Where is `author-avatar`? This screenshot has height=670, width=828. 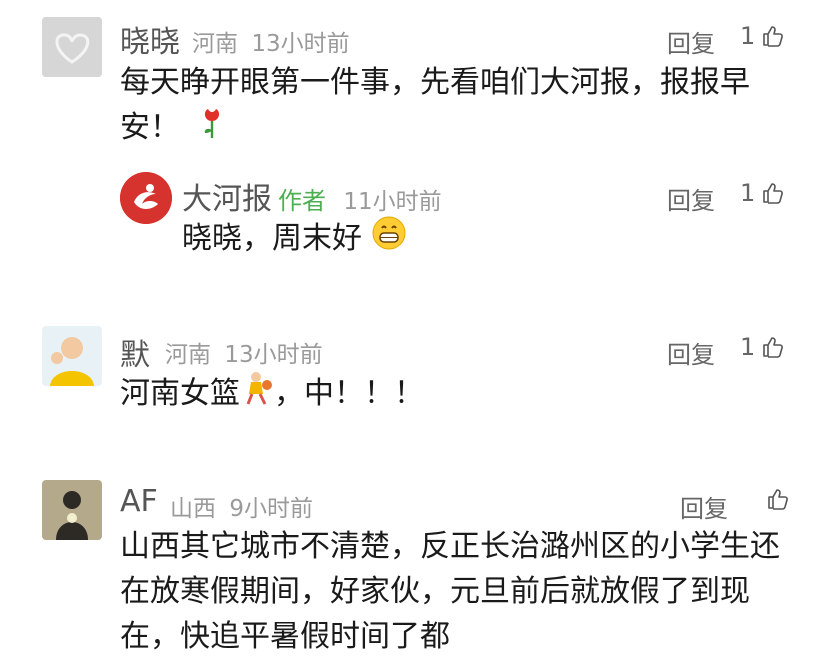
author-avatar is located at coordinates (146, 198).